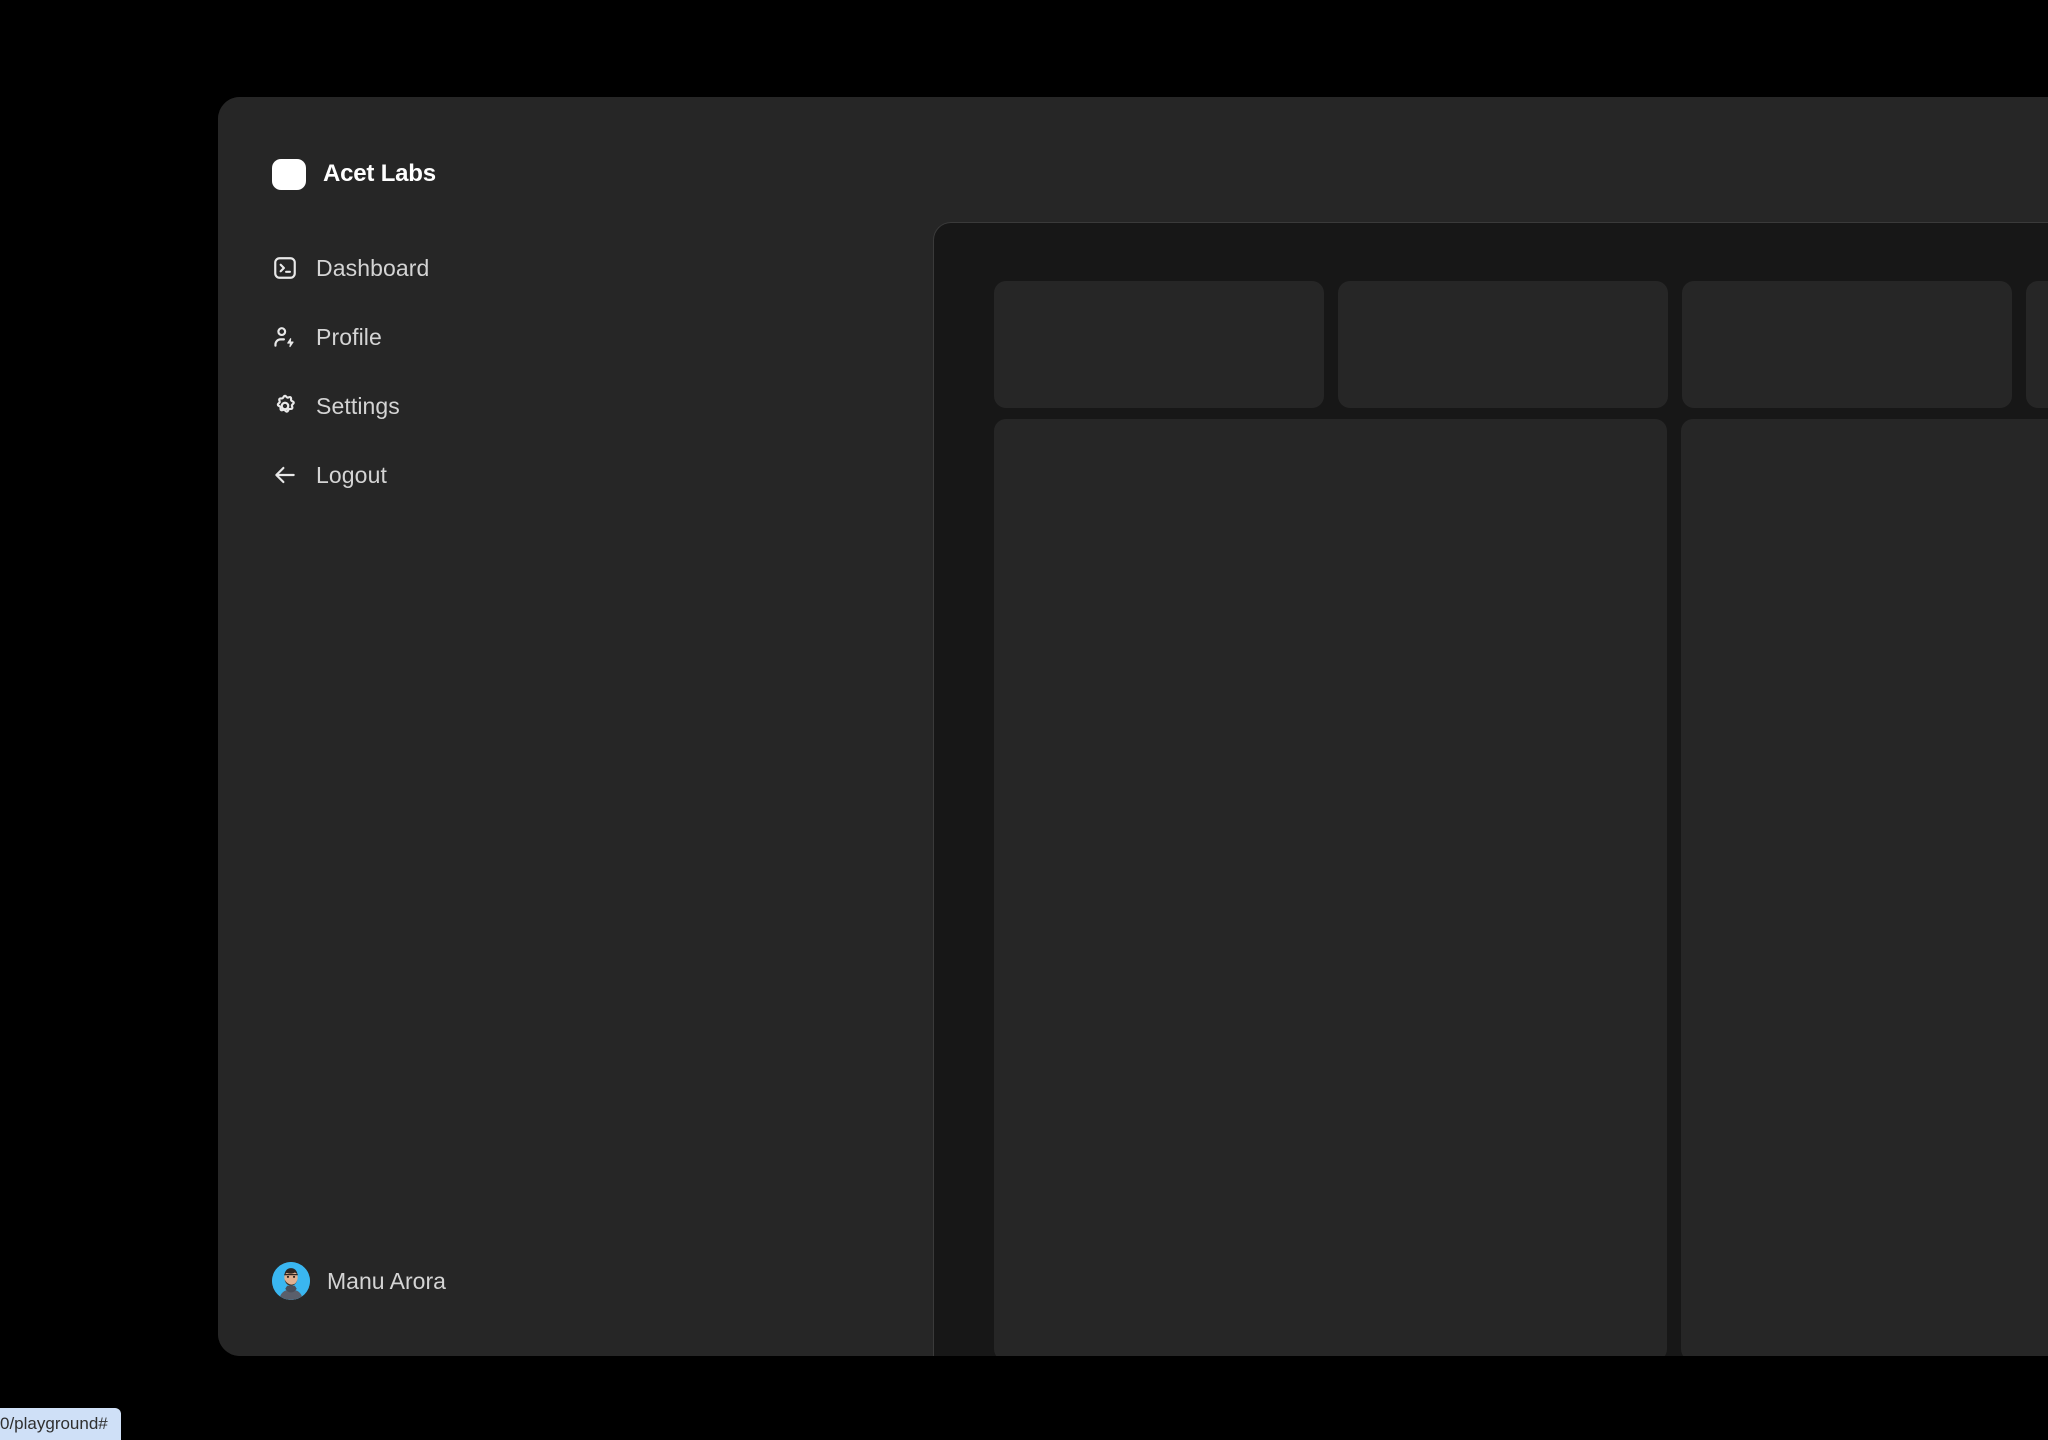  What do you see at coordinates (493, 268) in the screenshot?
I see `sidebar-item-dashboard: Dashboard` at bounding box center [493, 268].